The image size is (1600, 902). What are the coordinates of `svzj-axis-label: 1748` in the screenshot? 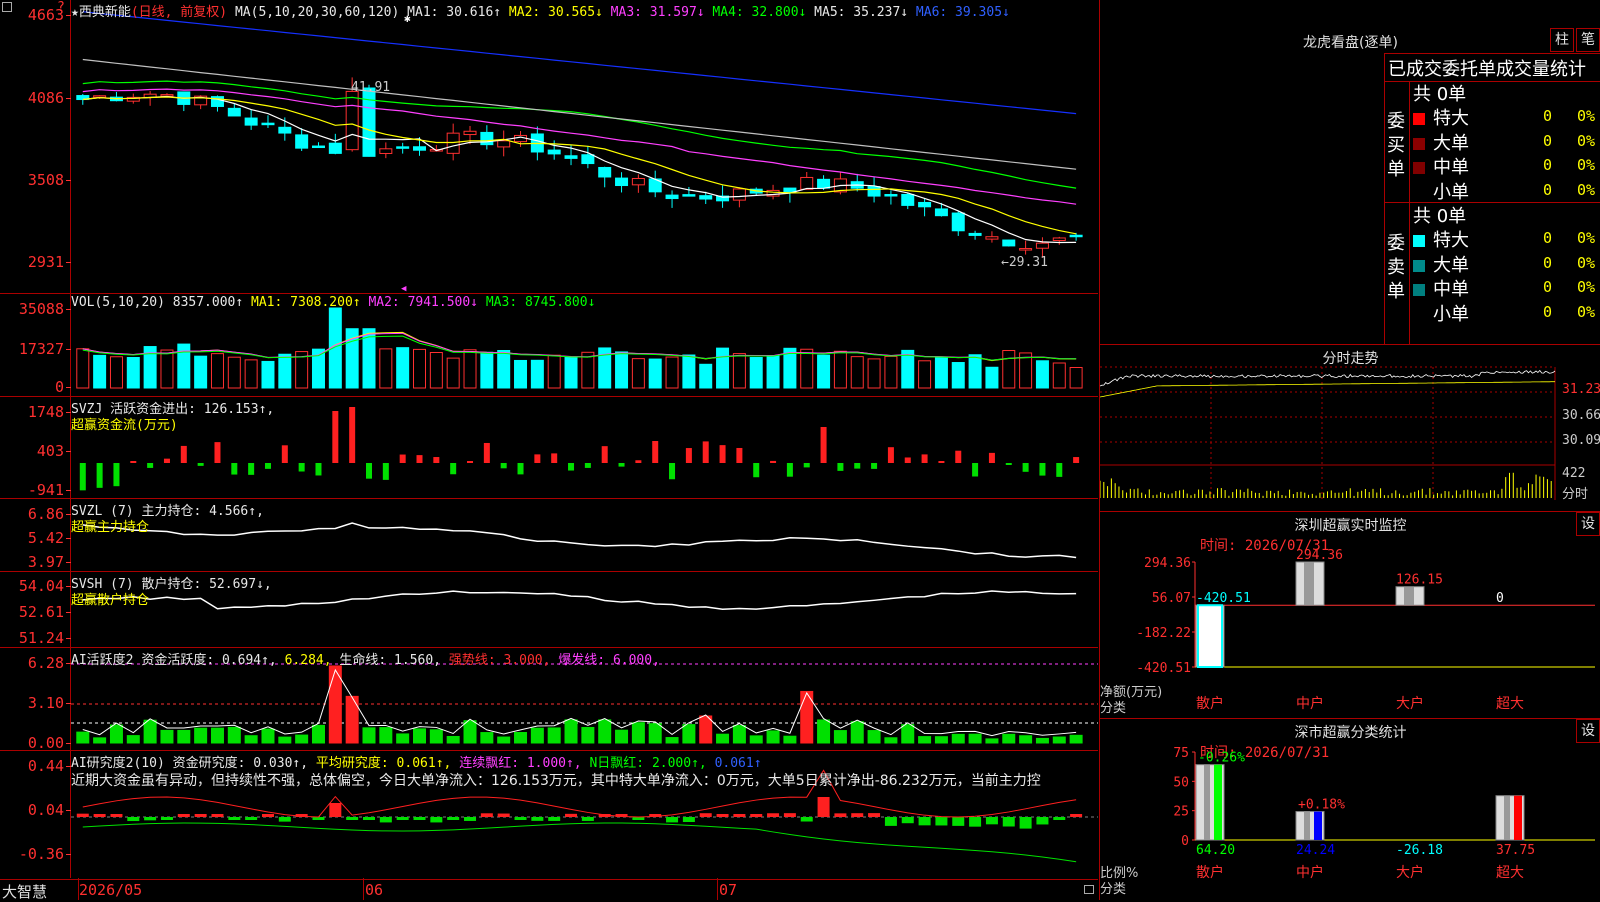 It's located at (49, 412).